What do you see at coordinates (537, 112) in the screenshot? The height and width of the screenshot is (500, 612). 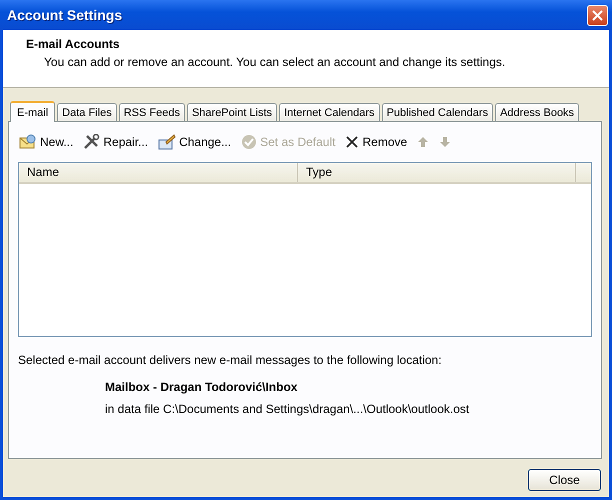 I see `tab: Address Books` at bounding box center [537, 112].